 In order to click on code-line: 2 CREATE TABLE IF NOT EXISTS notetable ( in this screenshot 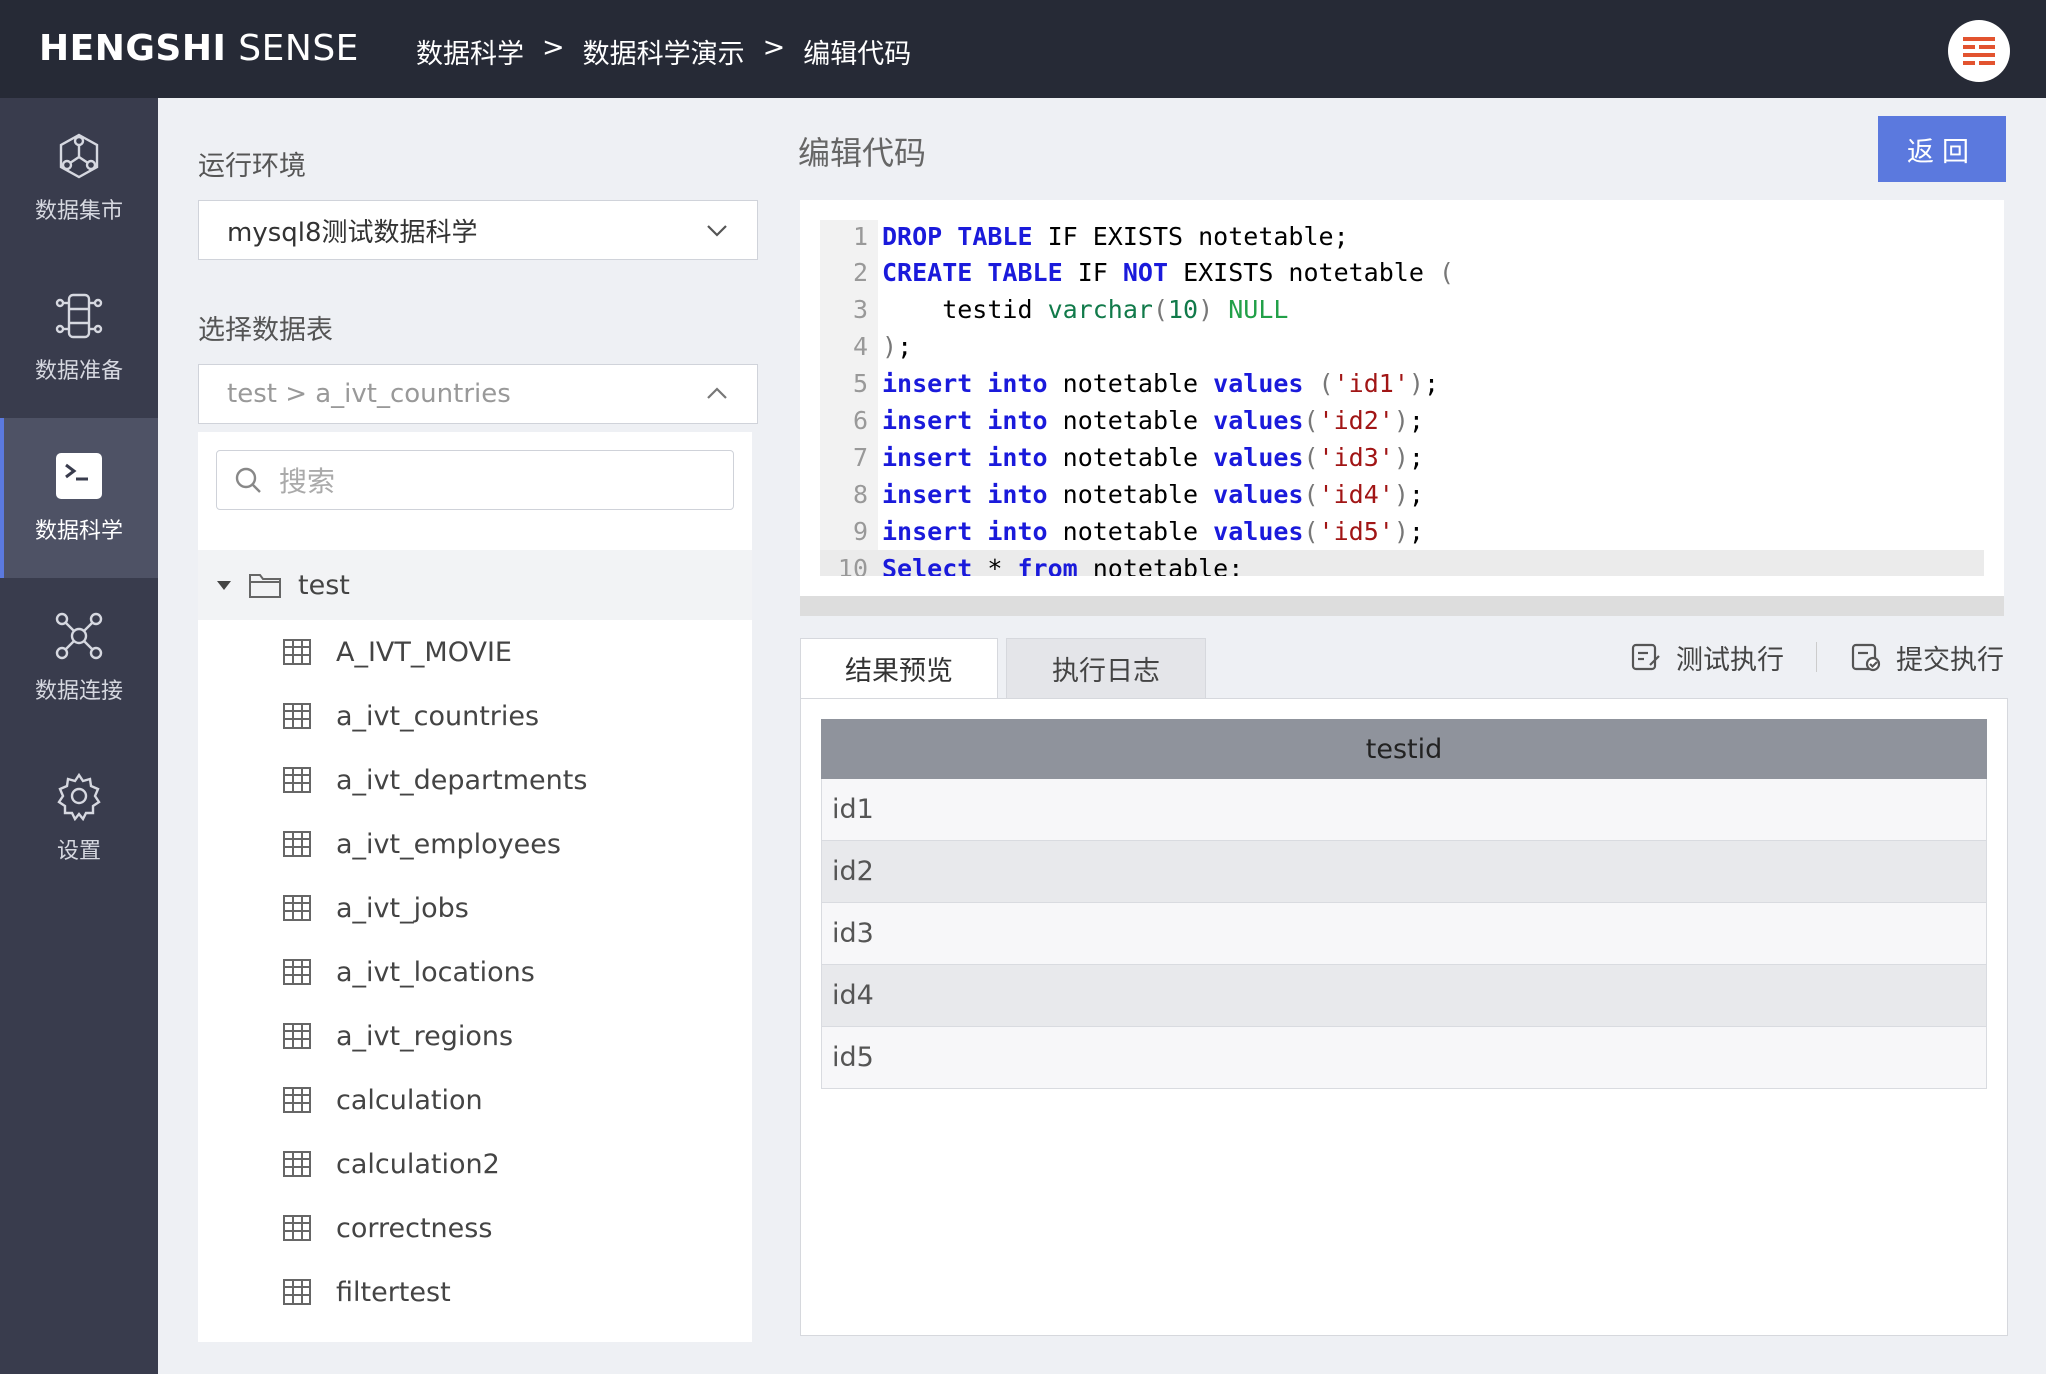, I will do `click(1402, 273)`.